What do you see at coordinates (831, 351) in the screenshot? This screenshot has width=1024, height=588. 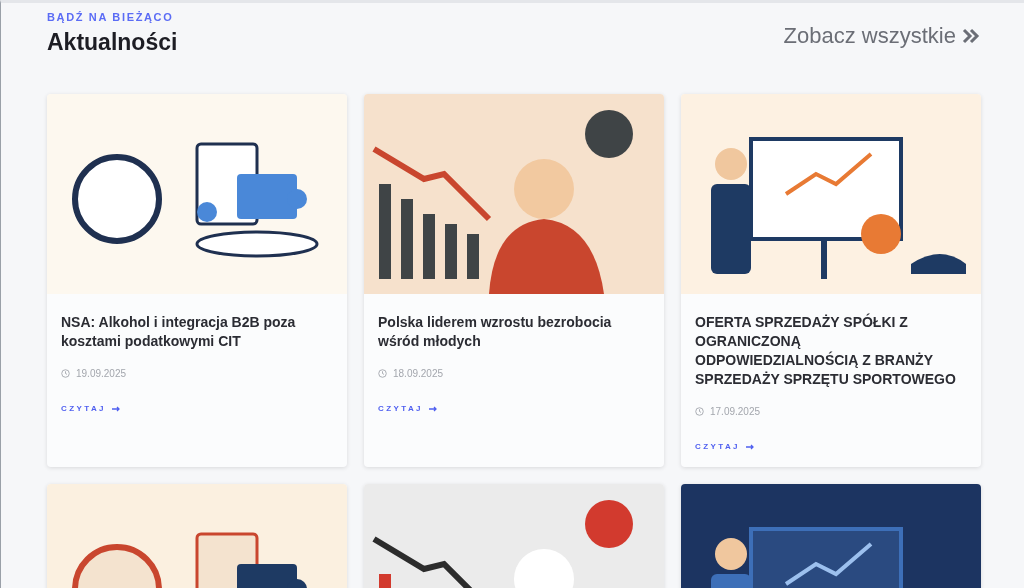 I see `article-title: OFERTA SPRZEDAŻY SPÓŁKI Z OGRANICZONĄ ODPOWIEDZIALNOŚCIĄ Z BRANŻY SPRZEDAŻY SPRZĘTU SPORTOWEGO` at bounding box center [831, 351].